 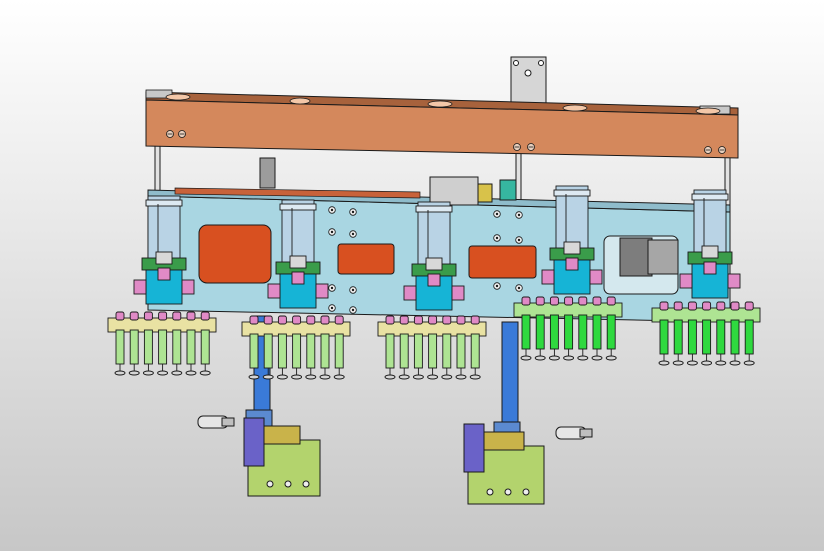 What do you see at coordinates (366, 259) in the screenshot?
I see `plate-window-center` at bounding box center [366, 259].